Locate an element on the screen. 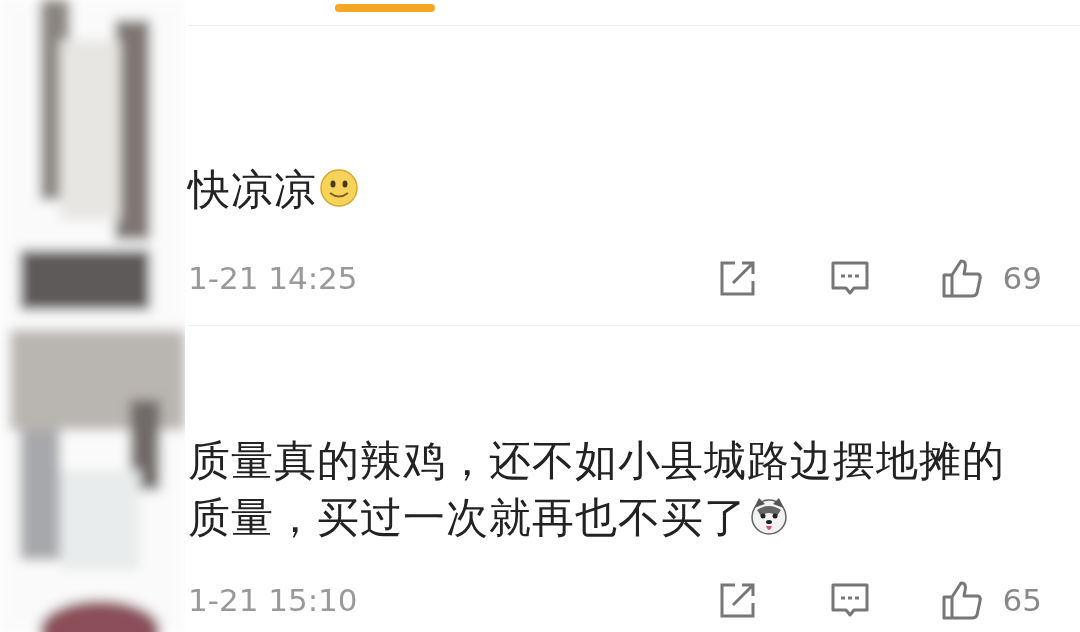 This screenshot has height=632, width=1080. comment-time: 1-21 15:10 is located at coordinates (273, 600).